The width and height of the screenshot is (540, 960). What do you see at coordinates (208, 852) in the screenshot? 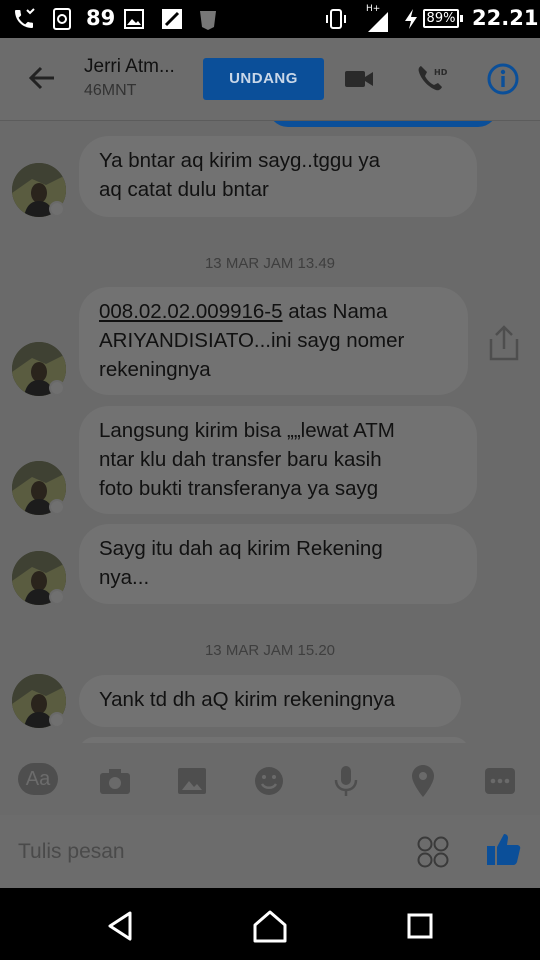
I see `message-input` at bounding box center [208, 852].